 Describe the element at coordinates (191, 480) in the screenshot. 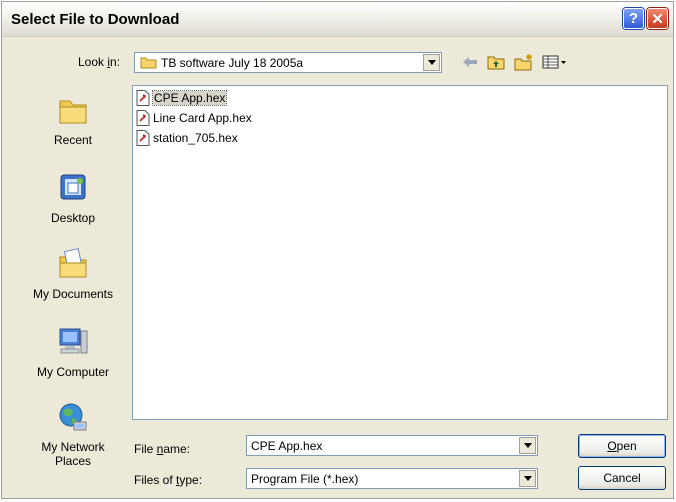

I see `file-type-label-post: ype:` at that location.